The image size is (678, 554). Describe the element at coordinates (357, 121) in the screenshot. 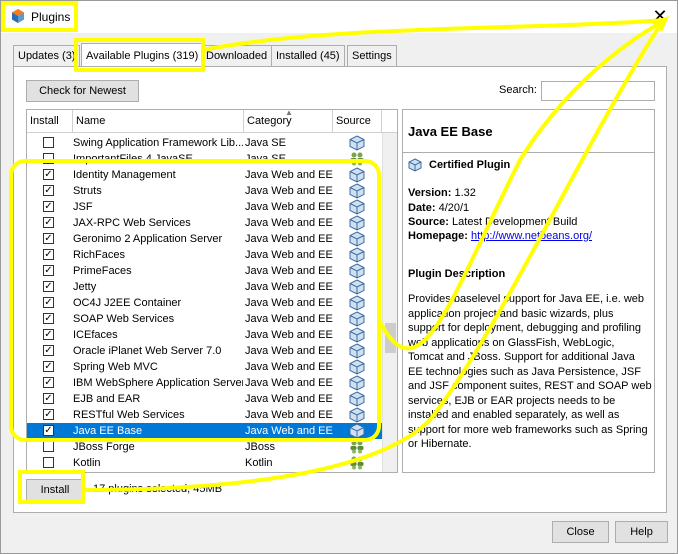

I see `header-source: Source` at that location.